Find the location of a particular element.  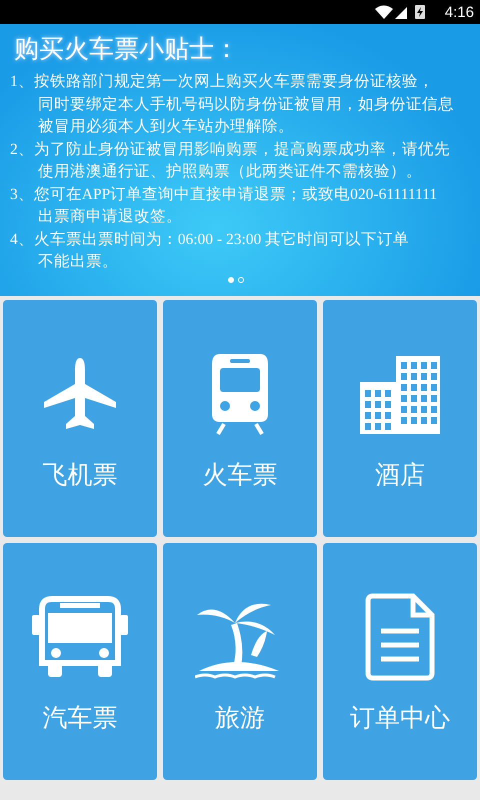

document-icon is located at coordinates (400, 637).